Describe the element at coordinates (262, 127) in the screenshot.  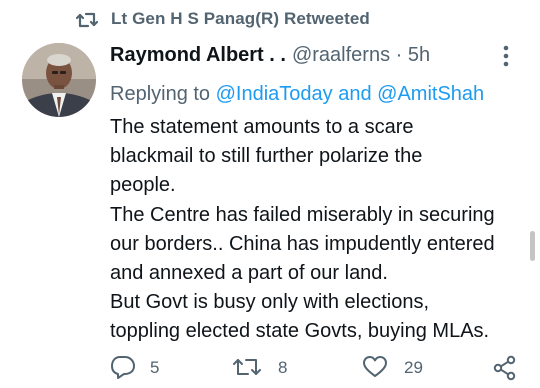
I see `tweet-text-line: The statement amounts to a scare` at that location.